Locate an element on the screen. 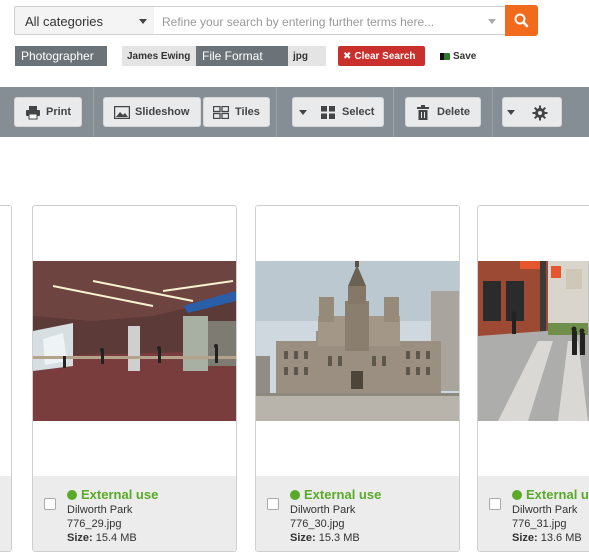  category-select-value: All categories is located at coordinates (64, 21).